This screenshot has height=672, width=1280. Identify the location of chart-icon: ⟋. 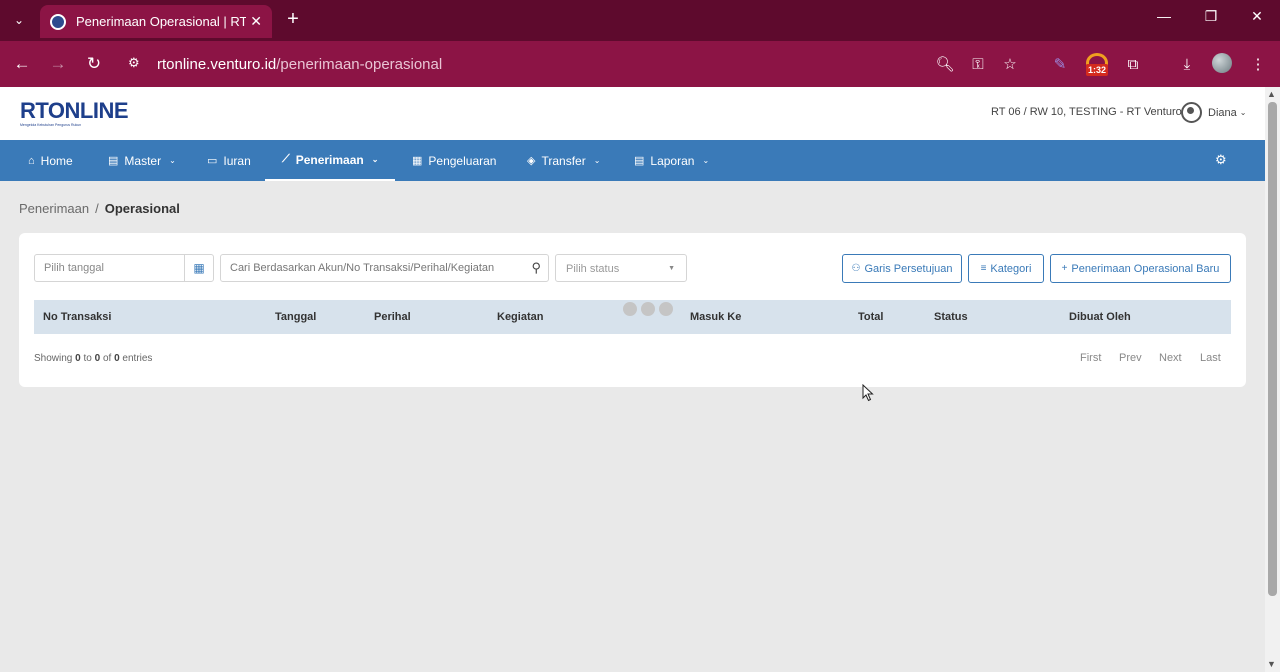
(286, 159).